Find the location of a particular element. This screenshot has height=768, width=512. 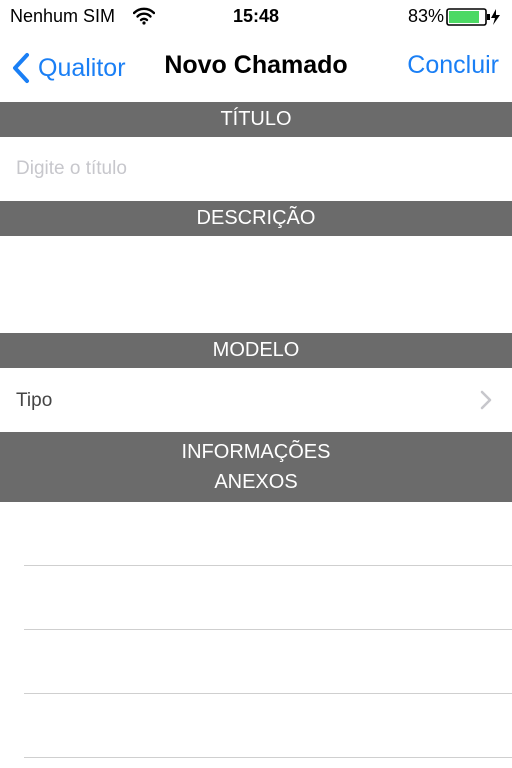

section-header-informacoes: INFORMAÇÕES is located at coordinates (256, 452).